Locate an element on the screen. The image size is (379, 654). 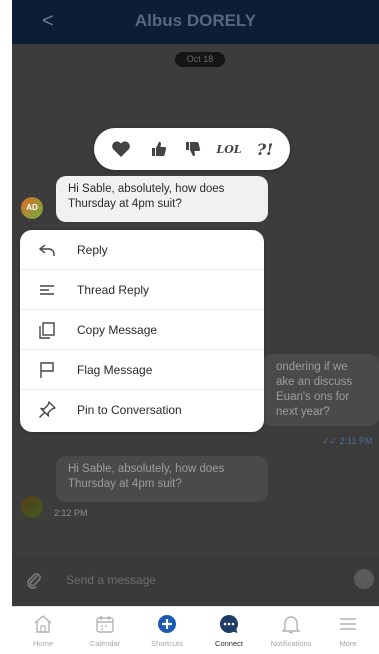
emoji-icon is located at coordinates (364, 579).